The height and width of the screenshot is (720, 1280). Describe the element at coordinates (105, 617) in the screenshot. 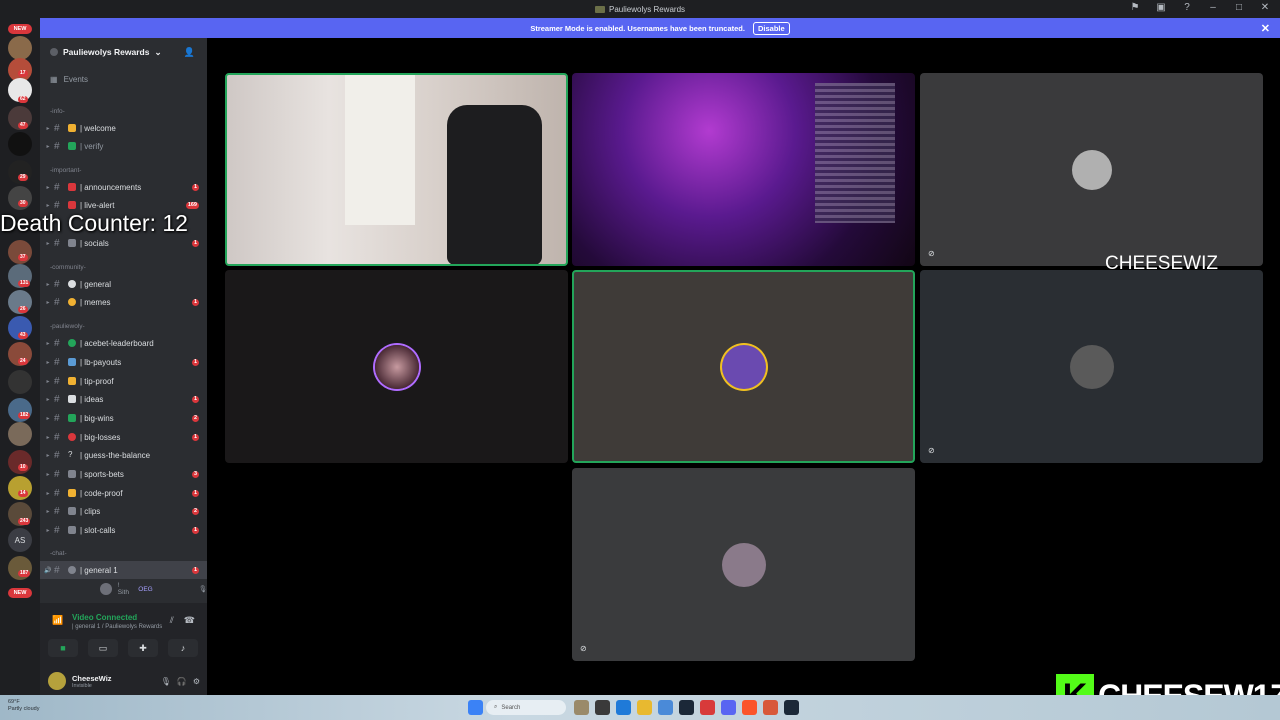

I see `voice-status: Video Connected` at that location.